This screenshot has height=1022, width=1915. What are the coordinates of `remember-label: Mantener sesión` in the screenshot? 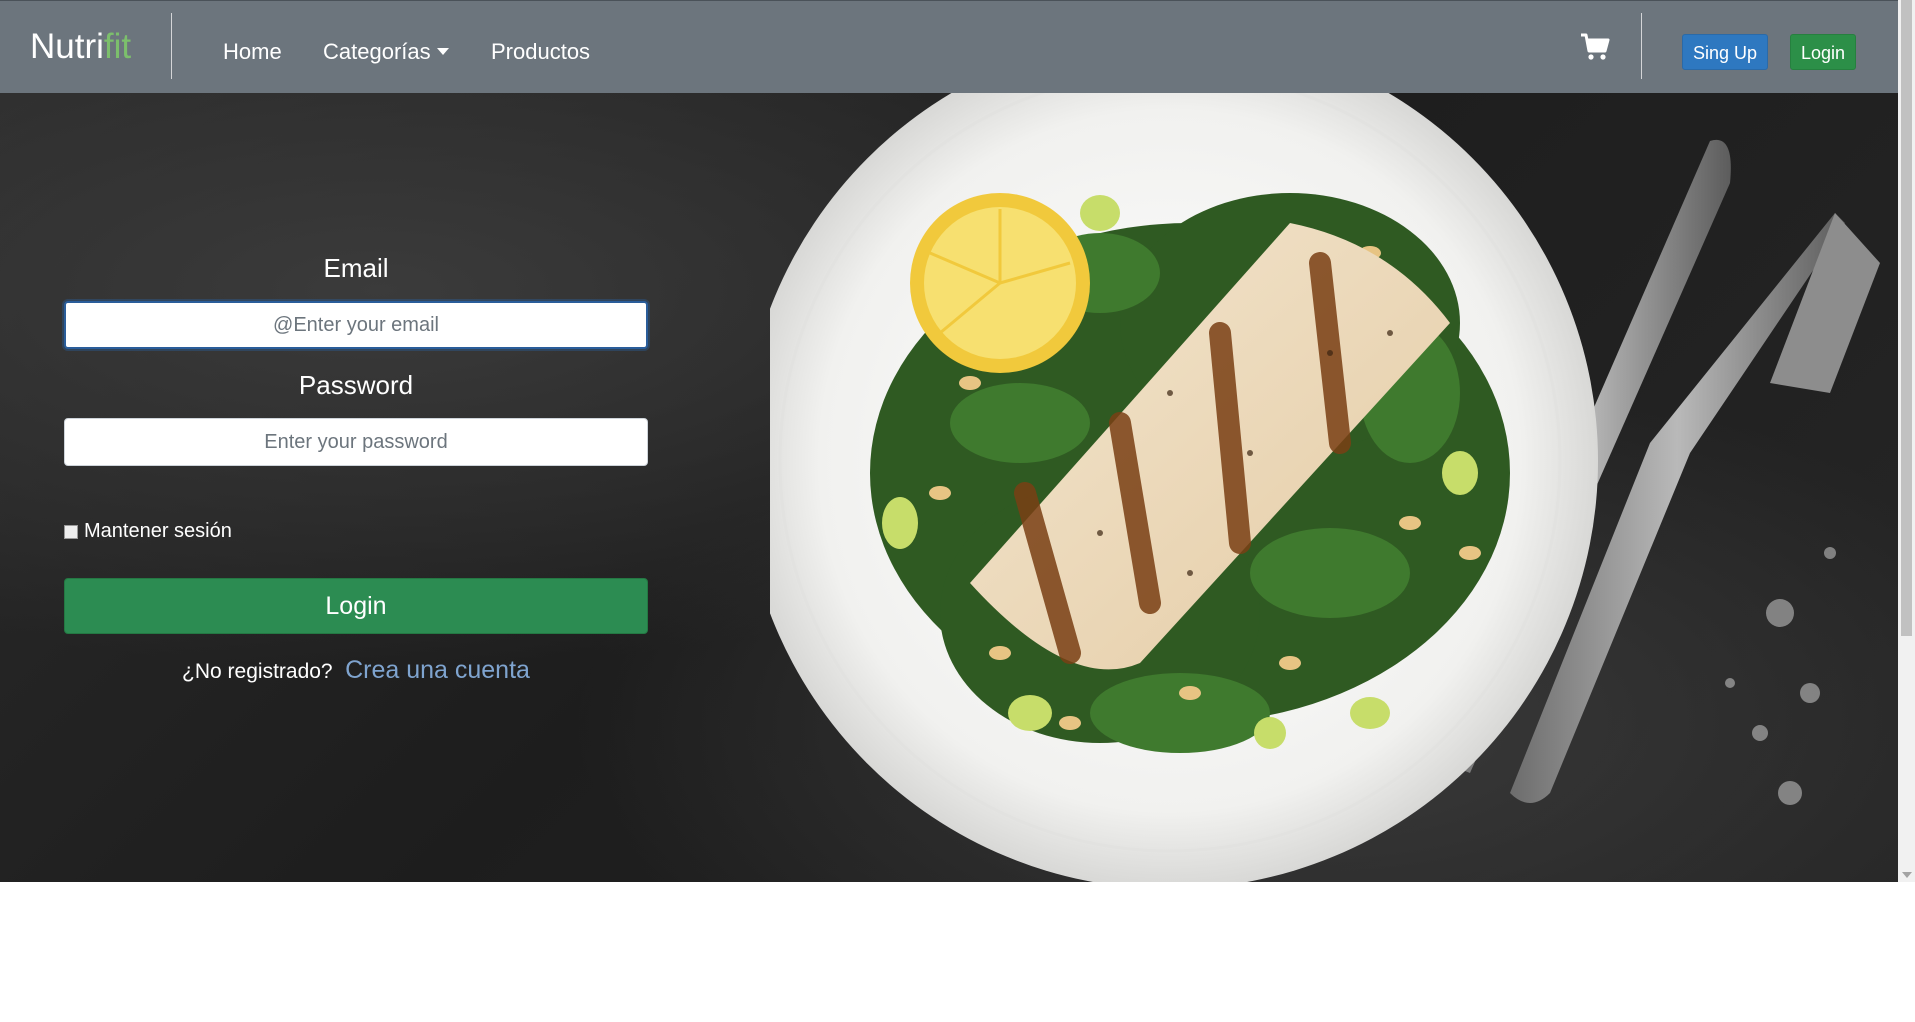 It's located at (158, 531).